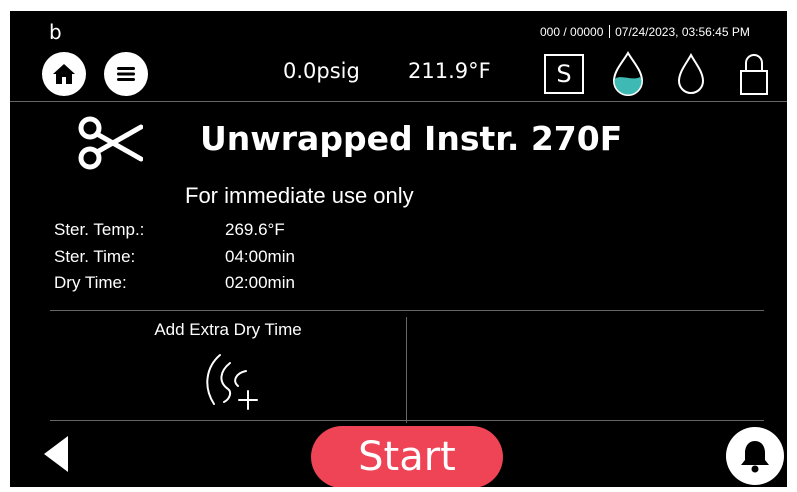 Image resolution: width=797 pixels, height=492 pixels. Describe the element at coordinates (398, 101) in the screenshot. I see `header-divider` at that location.